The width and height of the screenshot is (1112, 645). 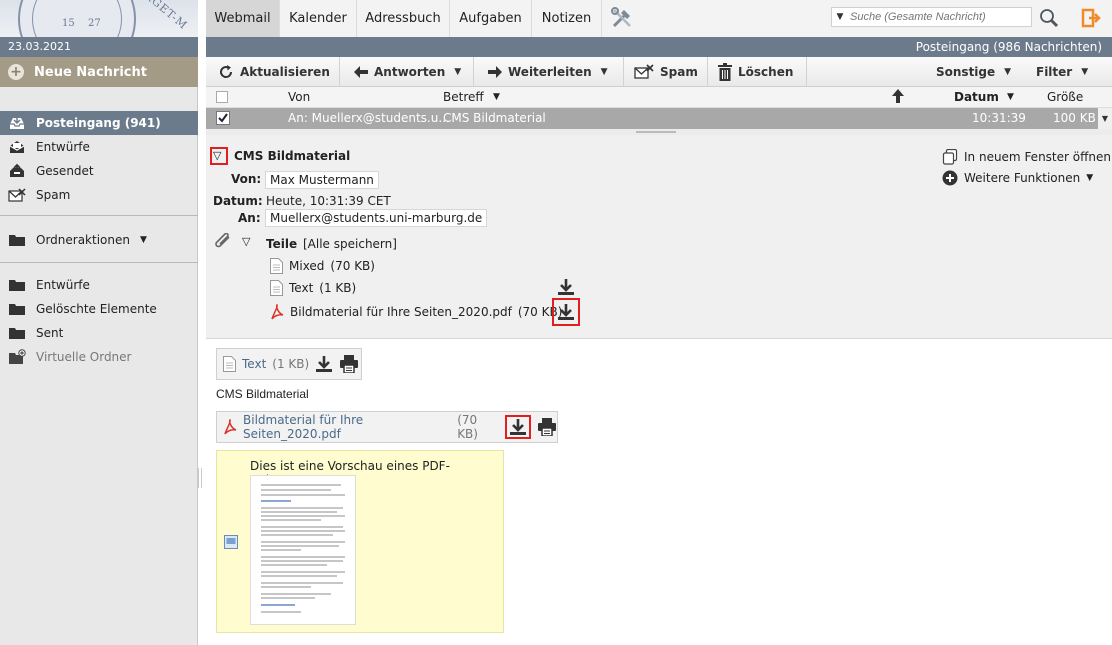 What do you see at coordinates (410, 72) in the screenshot?
I see `reply-label: Antworten` at bounding box center [410, 72].